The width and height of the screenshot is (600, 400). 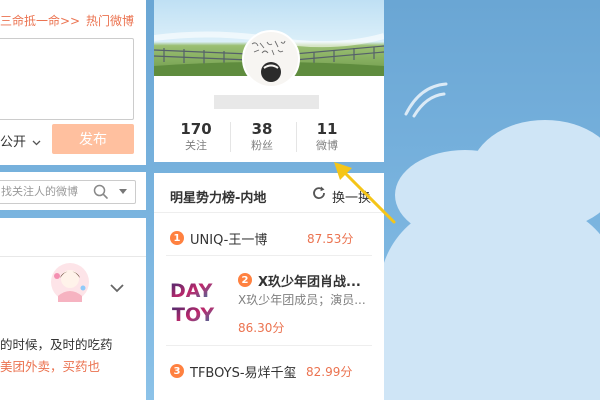 What do you see at coordinates (319, 193) in the screenshot?
I see `refresh-icon` at bounding box center [319, 193].